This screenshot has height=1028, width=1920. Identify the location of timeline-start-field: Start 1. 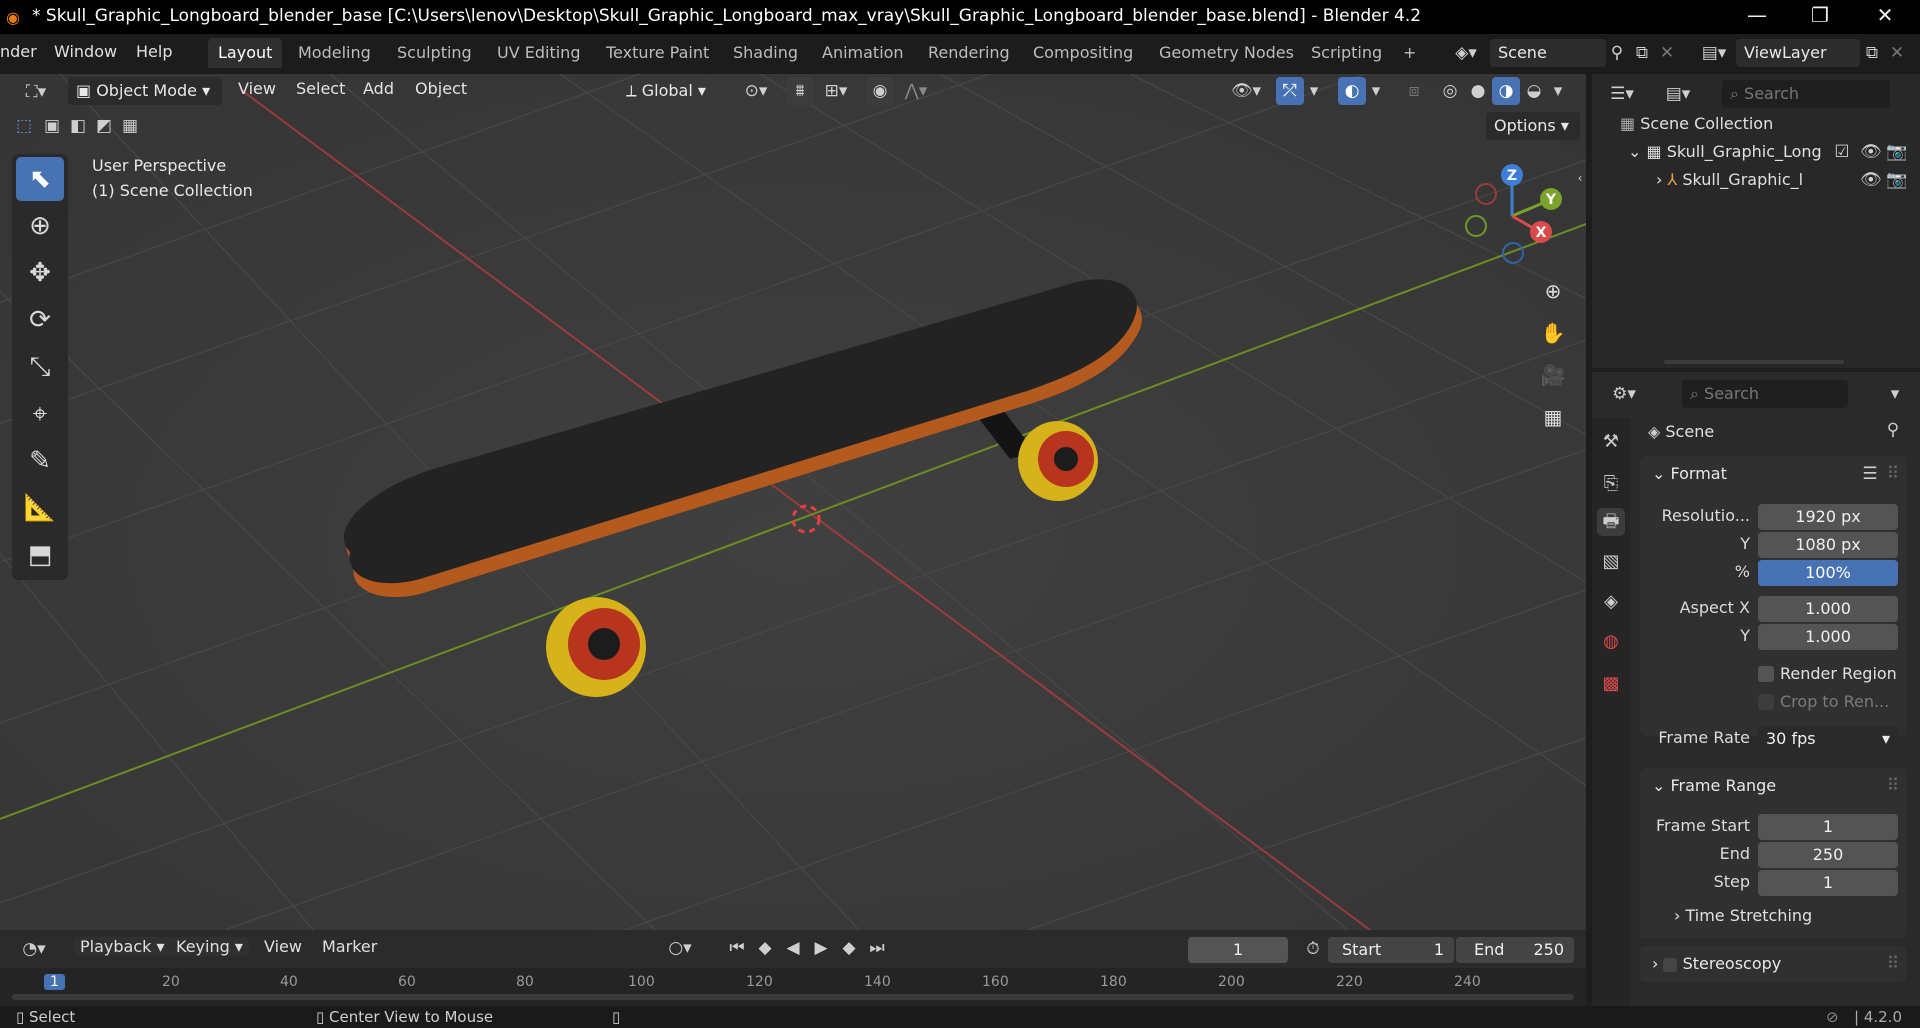
(1391, 950).